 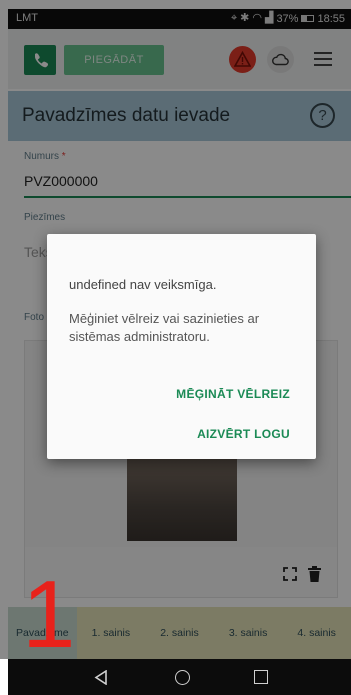 What do you see at coordinates (261, 677) in the screenshot?
I see `recent-apps-icon` at bounding box center [261, 677].